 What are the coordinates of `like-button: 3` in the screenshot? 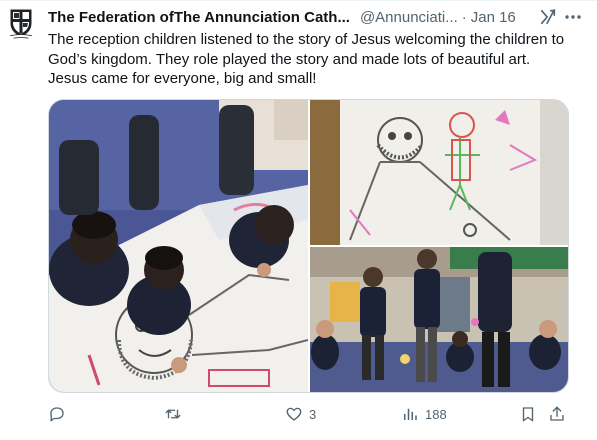 It's located at (300, 414).